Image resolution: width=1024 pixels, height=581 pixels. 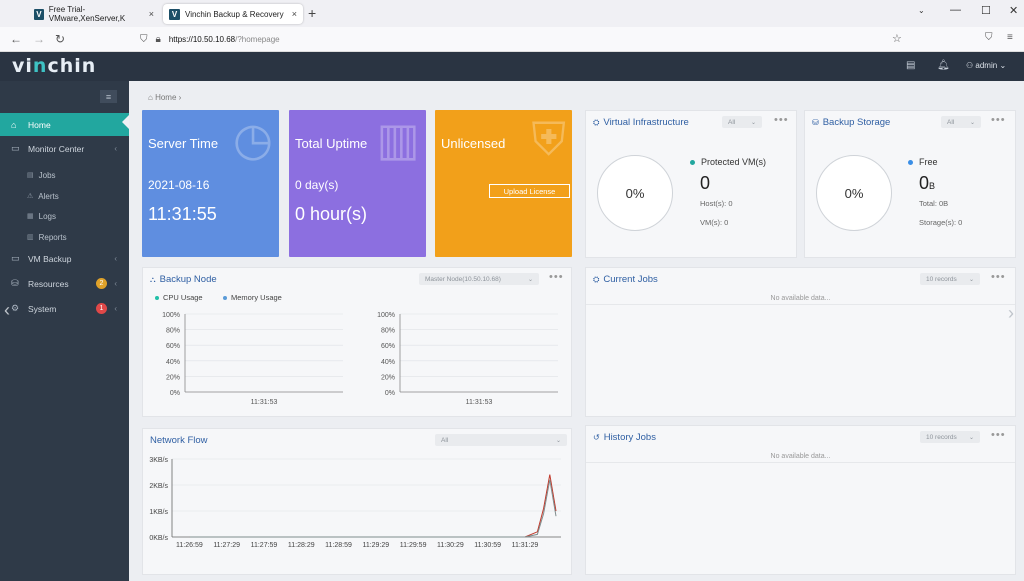 I want to click on breadcrumb-home: Home, so click(x=165, y=97).